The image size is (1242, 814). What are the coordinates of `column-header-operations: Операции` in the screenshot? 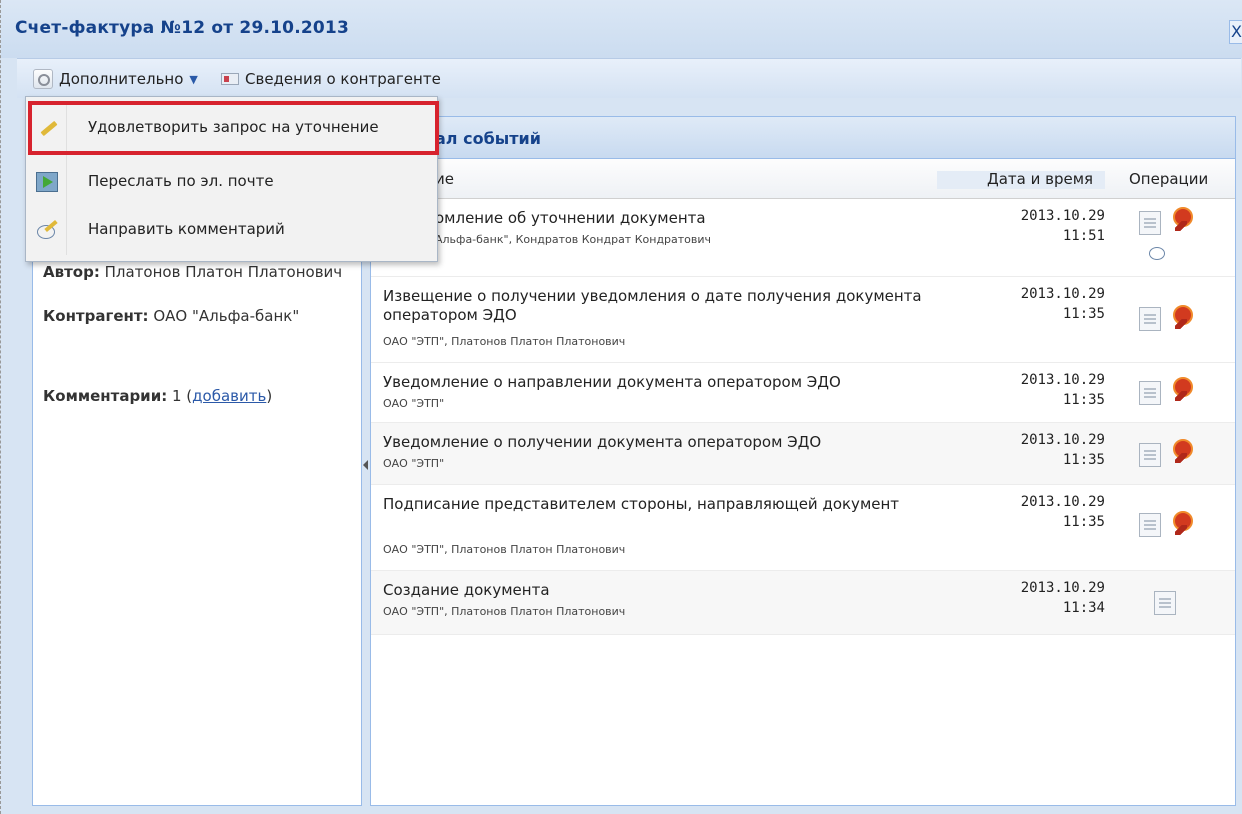 It's located at (1168, 179).